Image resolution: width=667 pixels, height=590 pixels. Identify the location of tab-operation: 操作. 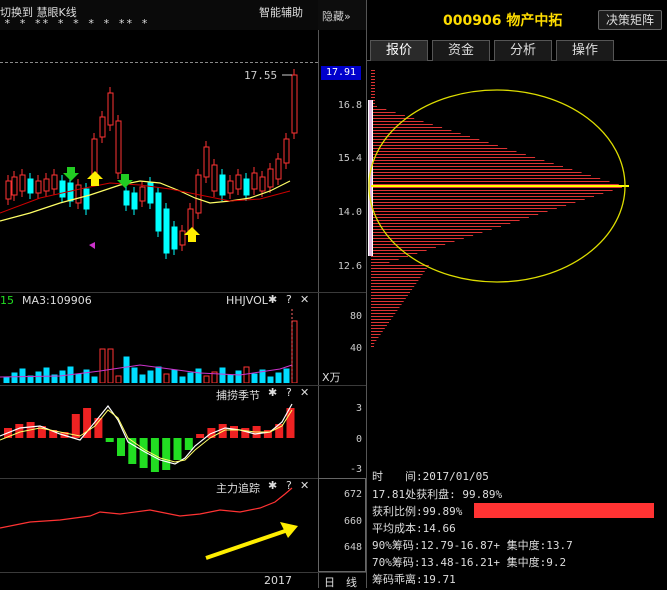
(585, 50).